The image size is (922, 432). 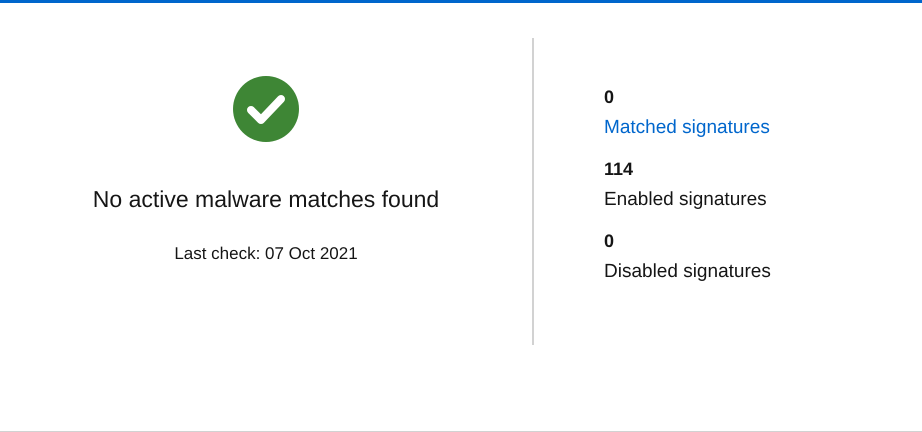 I want to click on stat-label: Enabled signatures, so click(x=685, y=200).